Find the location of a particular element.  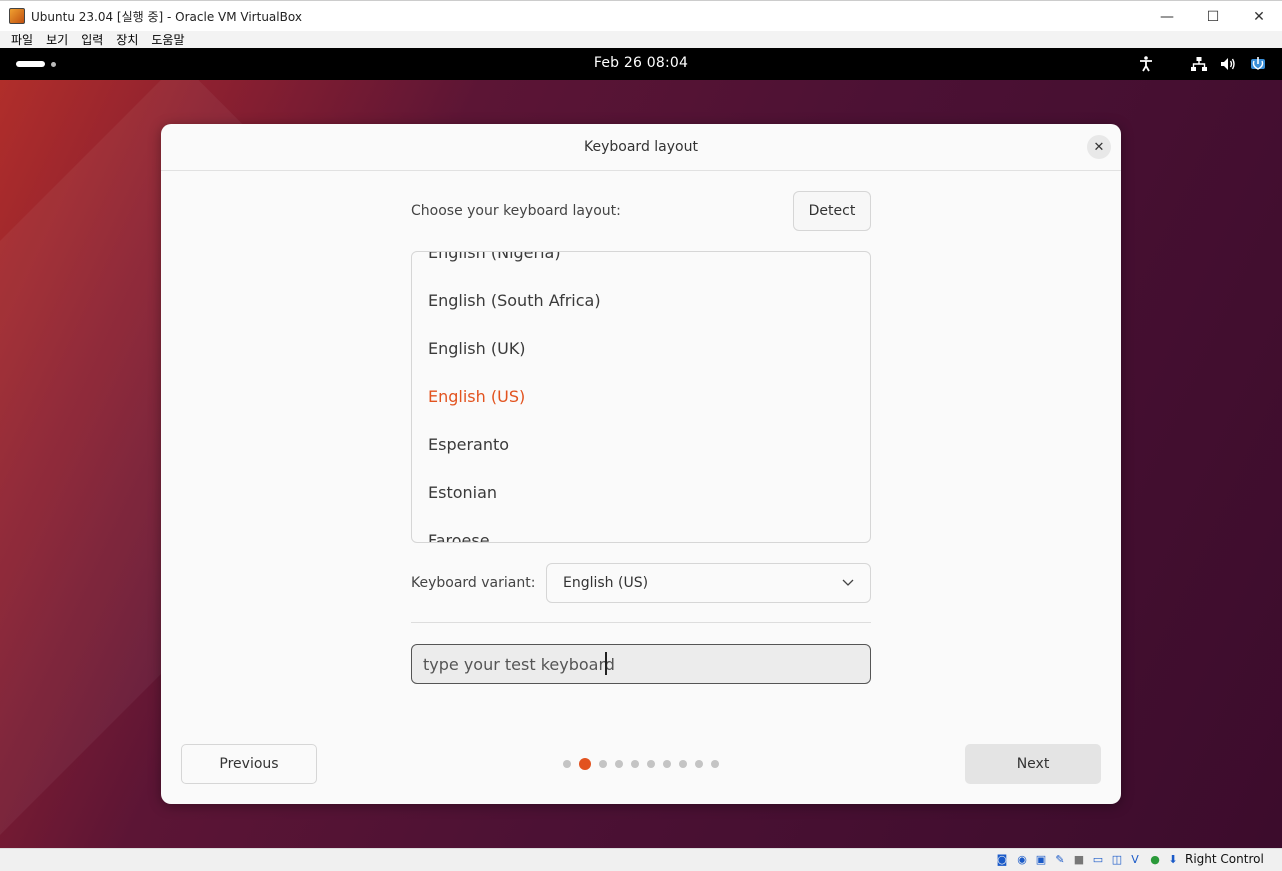

layout-item: Faroese is located at coordinates (459, 536).